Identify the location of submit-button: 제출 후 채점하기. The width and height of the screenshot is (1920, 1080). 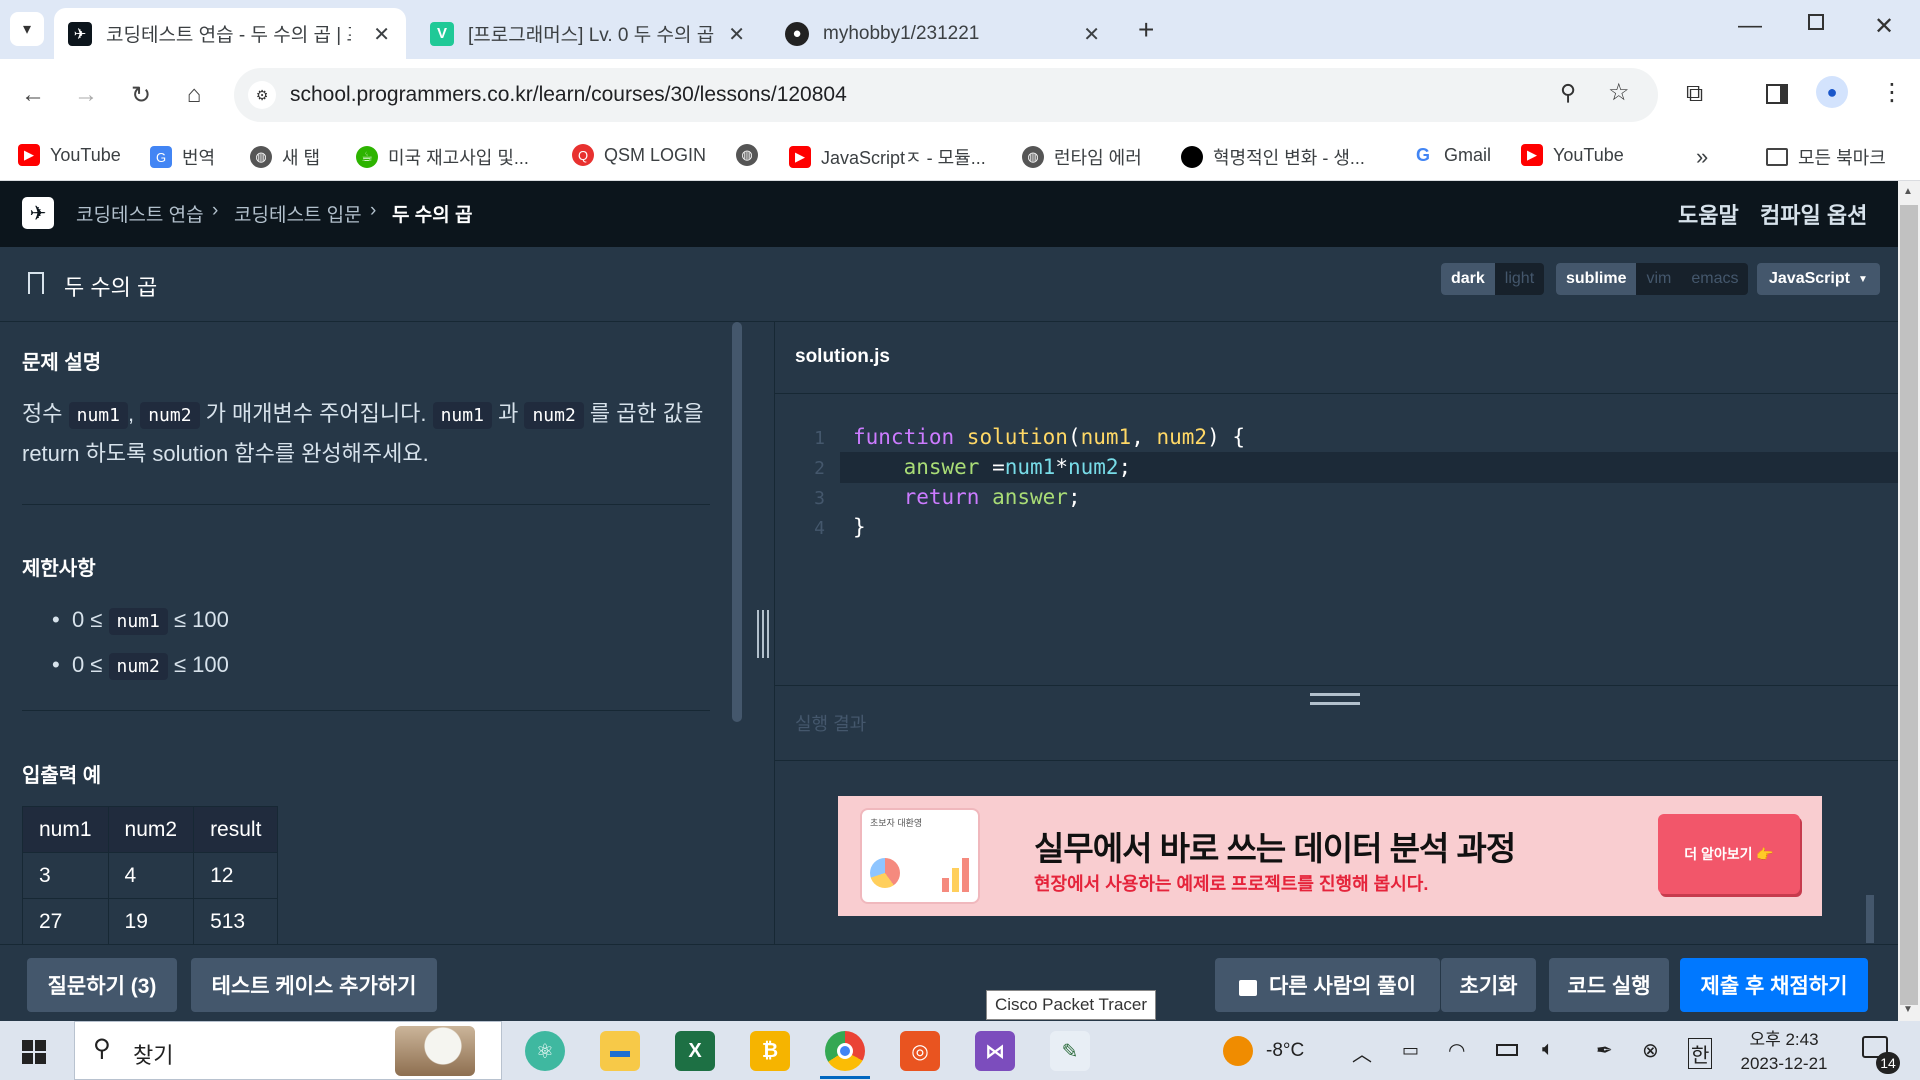
(1774, 985).